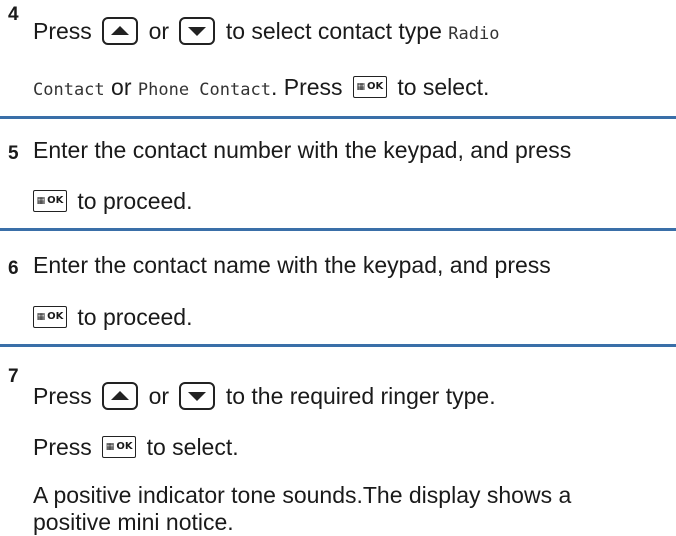 The height and width of the screenshot is (536, 676). What do you see at coordinates (13, 376) in the screenshot?
I see `step-number: 7` at bounding box center [13, 376].